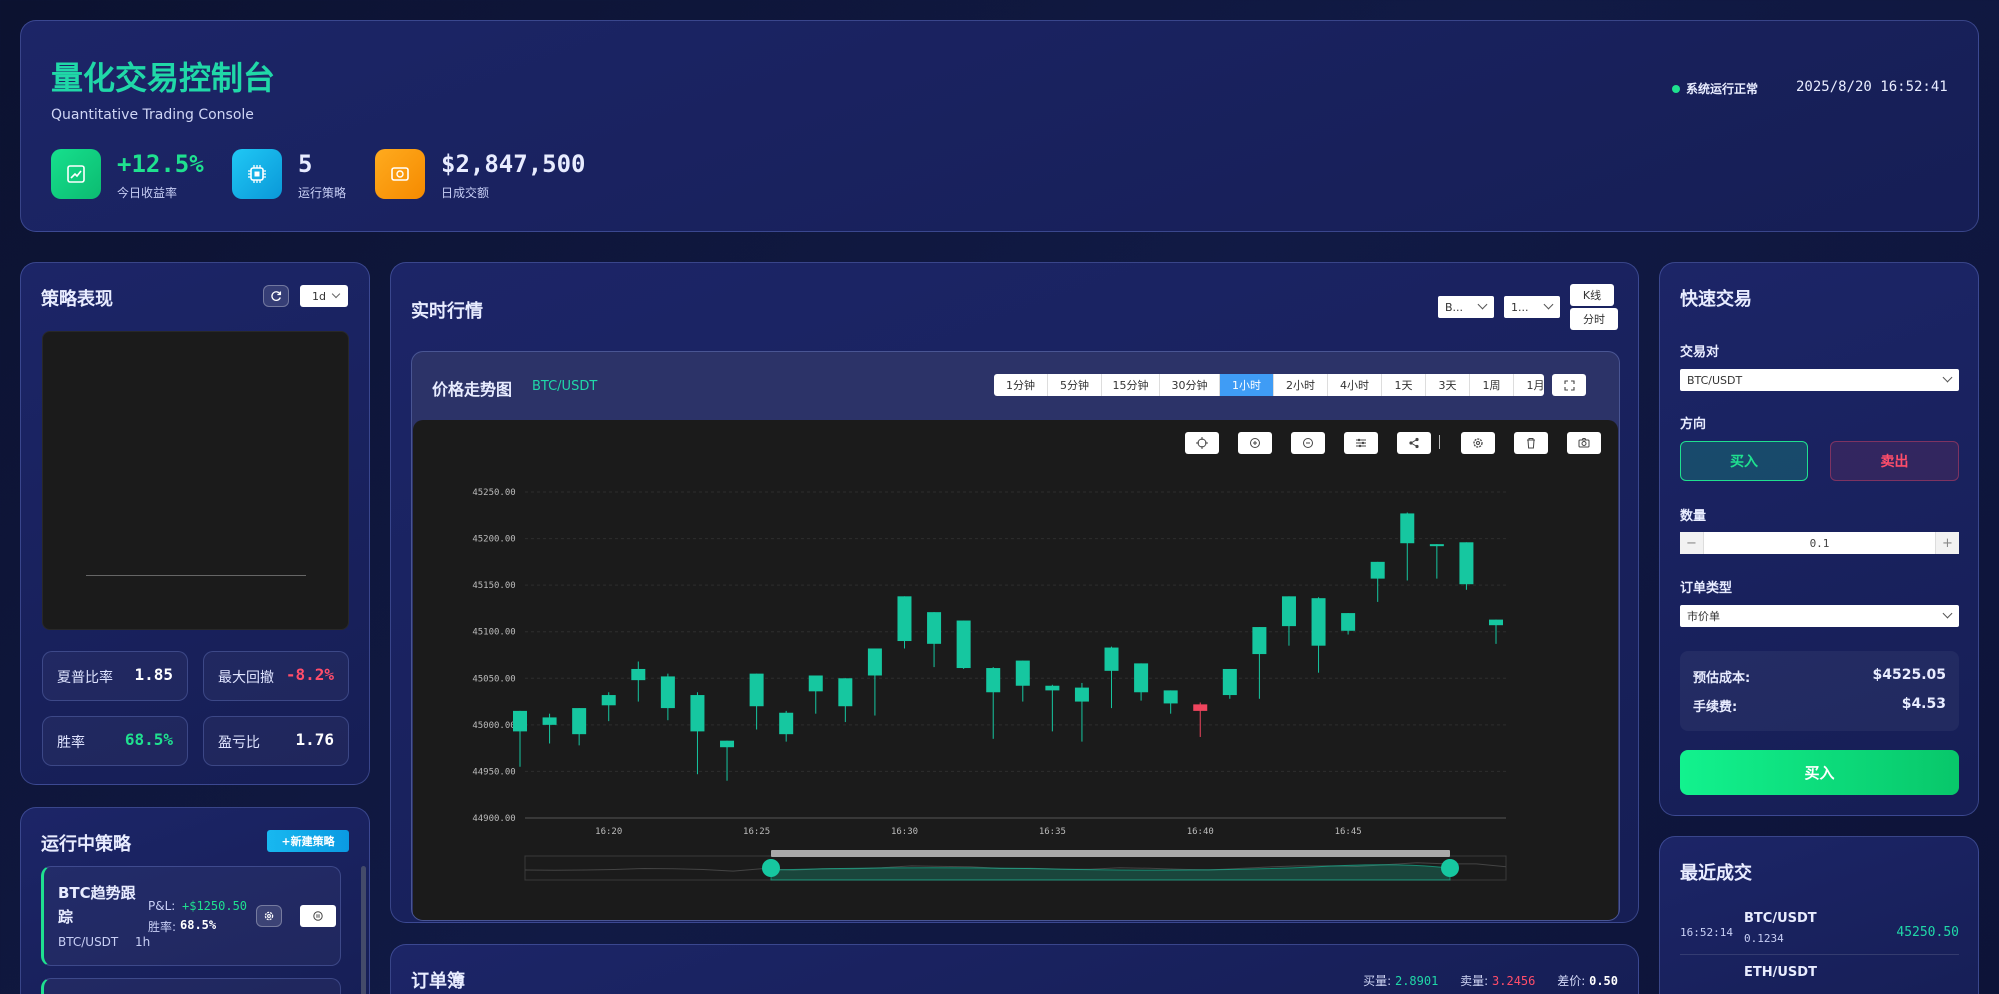 The image size is (1999, 994). I want to click on direction-label: 方向, so click(1693, 424).